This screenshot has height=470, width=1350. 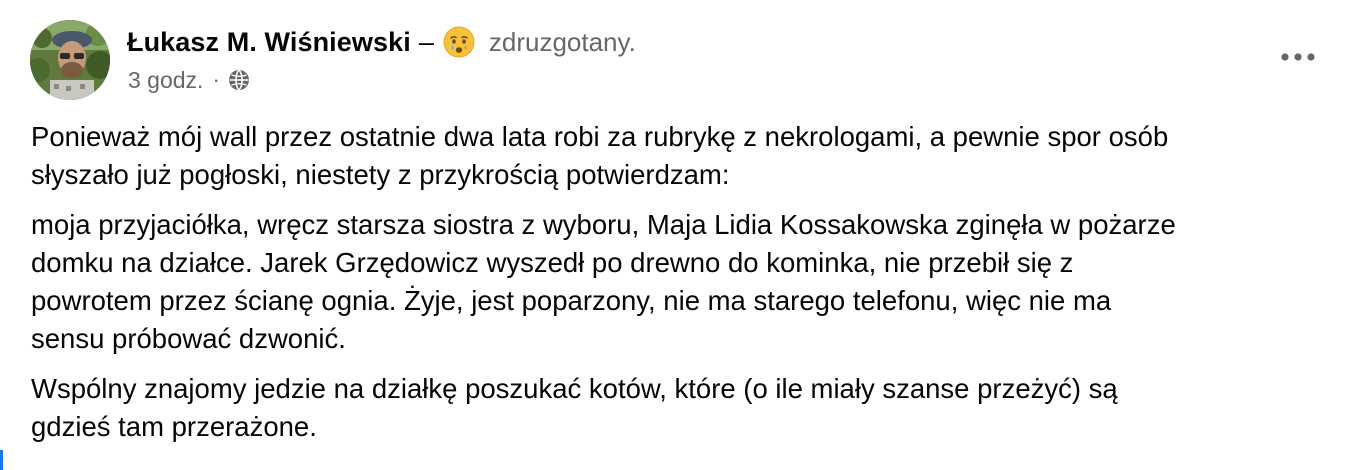 I want to click on globe-icon, so click(x=239, y=80).